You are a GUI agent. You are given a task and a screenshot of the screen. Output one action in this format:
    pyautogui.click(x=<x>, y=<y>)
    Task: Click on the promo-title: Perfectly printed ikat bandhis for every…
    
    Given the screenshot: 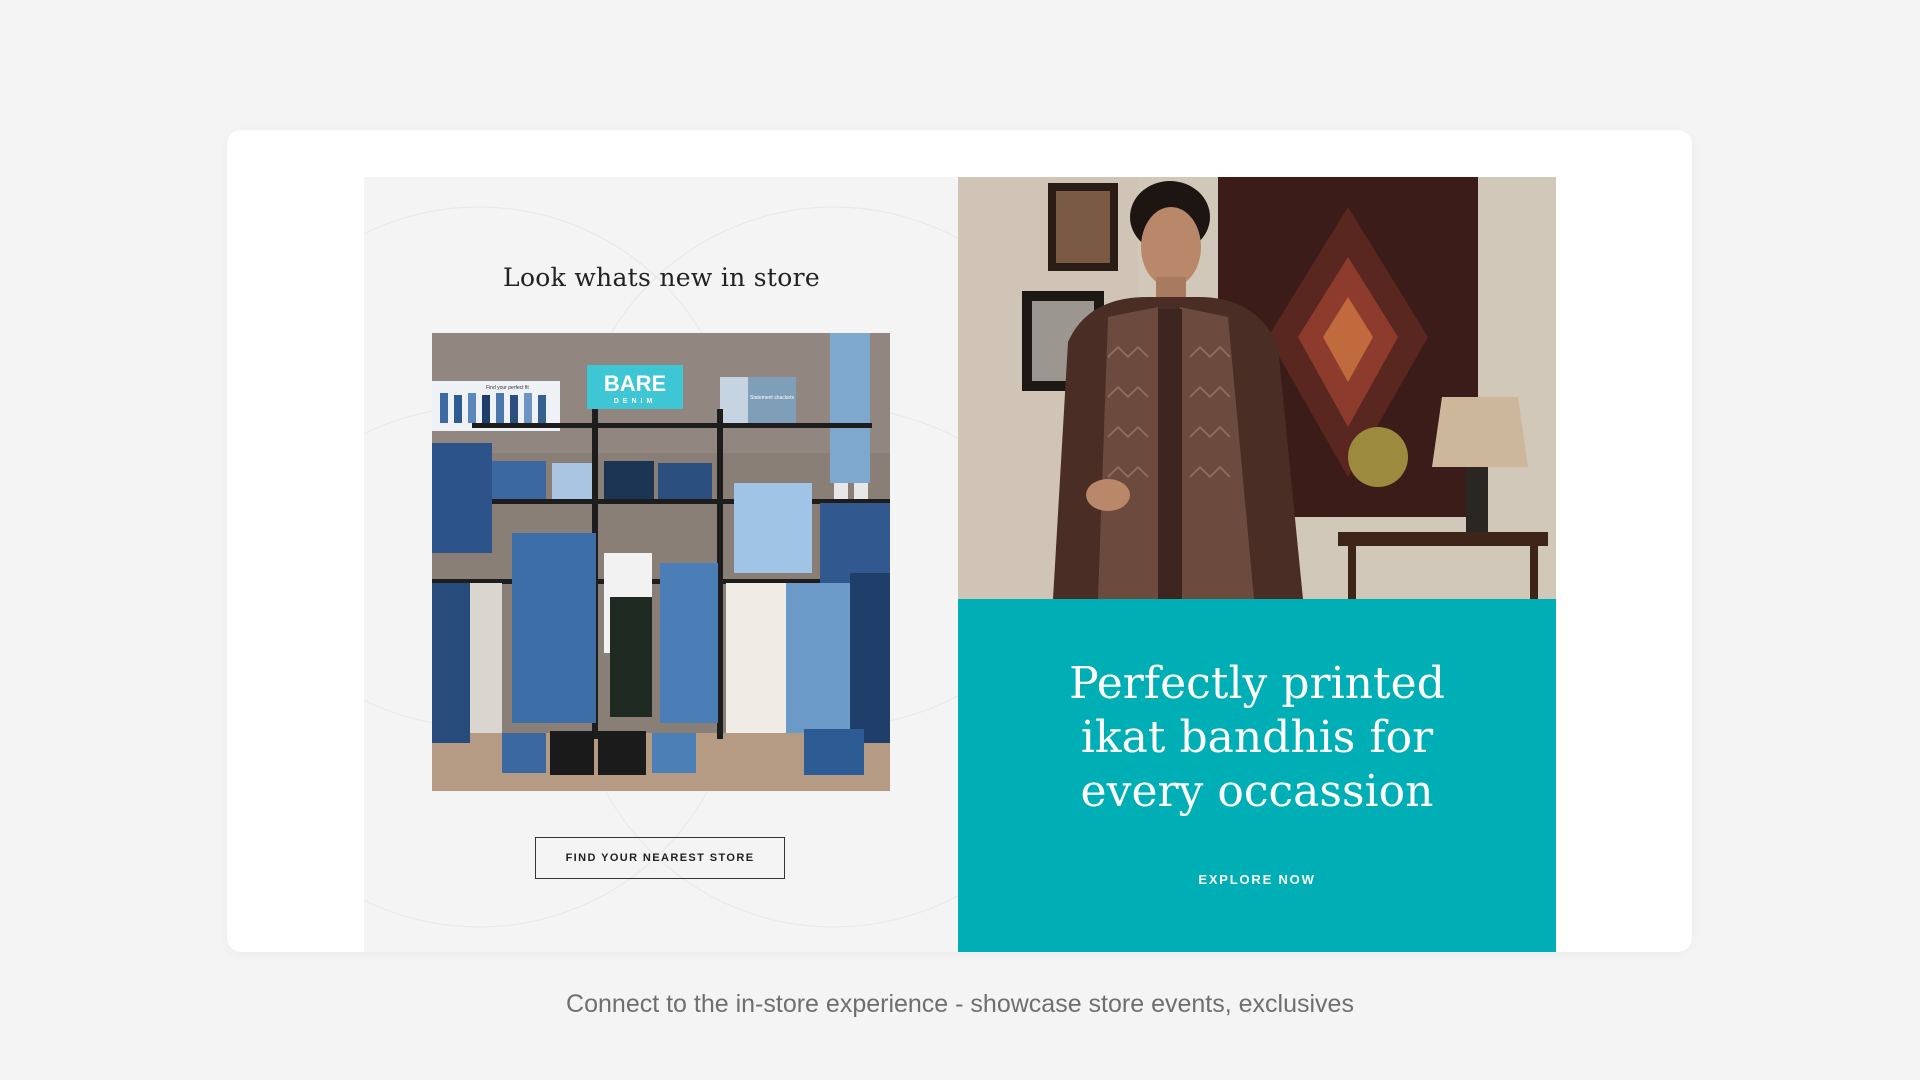 What is the action you would take?
    pyautogui.click(x=1257, y=738)
    